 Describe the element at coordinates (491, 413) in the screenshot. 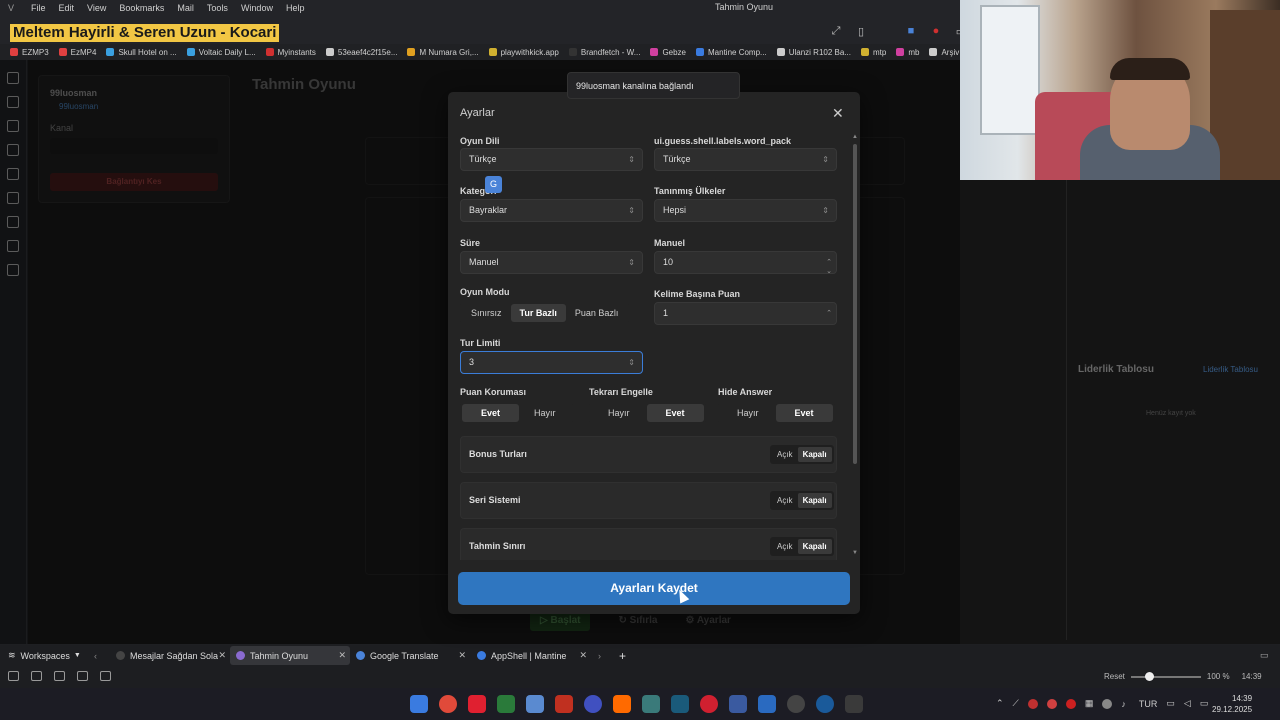

I see `protect-yes: Evet` at that location.